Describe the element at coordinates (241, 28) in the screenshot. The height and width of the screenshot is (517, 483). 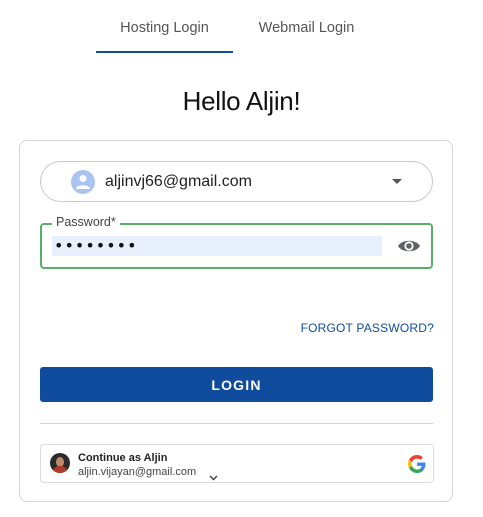
I see `login-tabs: Hosting Login Webmail Login` at that location.